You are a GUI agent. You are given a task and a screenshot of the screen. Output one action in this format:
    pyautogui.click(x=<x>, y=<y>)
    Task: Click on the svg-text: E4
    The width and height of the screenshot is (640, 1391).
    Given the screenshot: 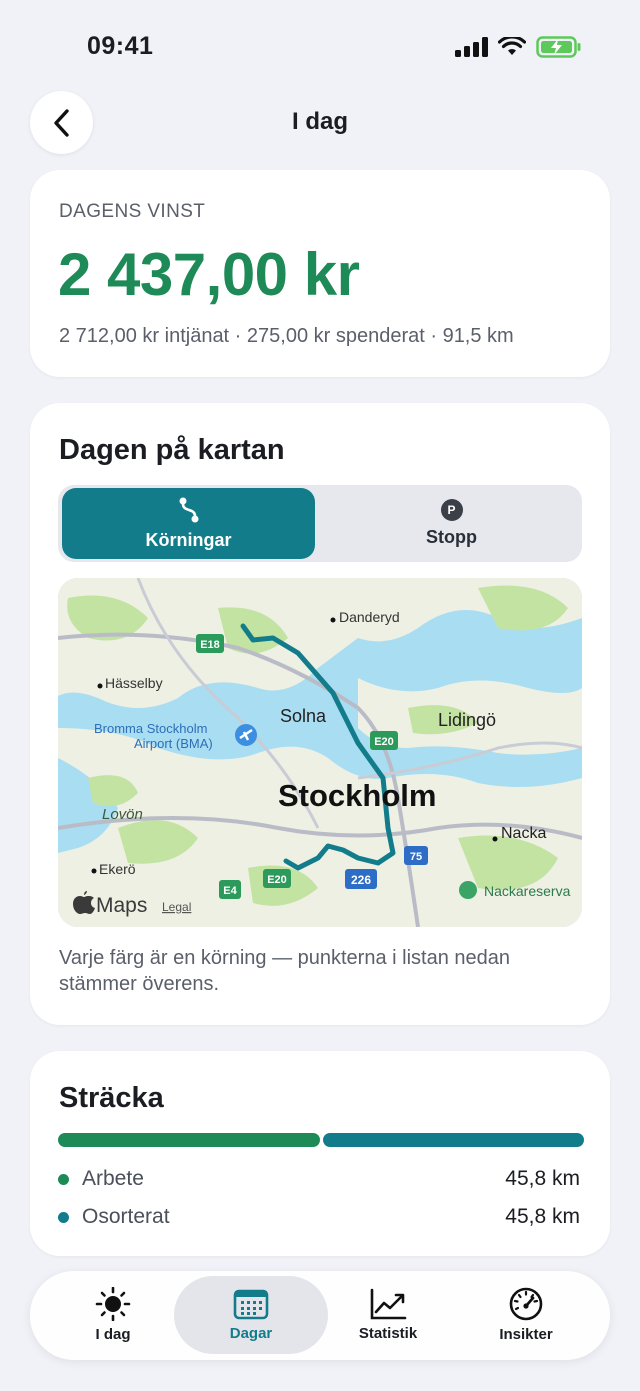 What is the action you would take?
    pyautogui.click(x=230, y=891)
    